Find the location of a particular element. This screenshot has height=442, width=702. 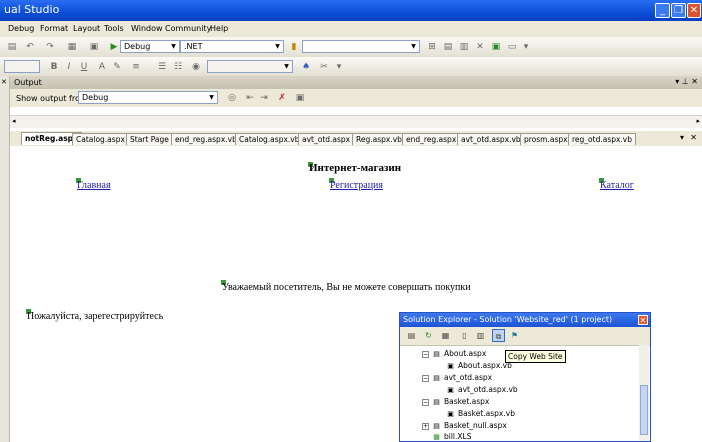

prev-message-icon: ⇤ is located at coordinates (250, 98).